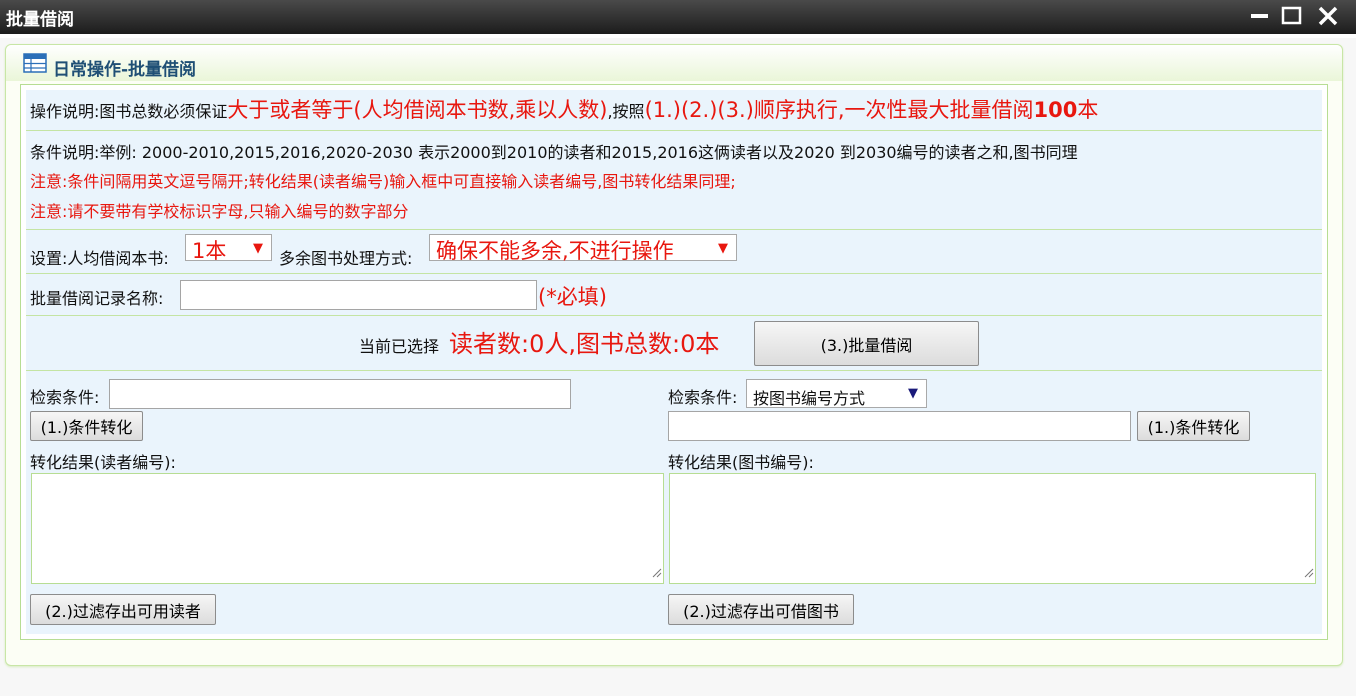  What do you see at coordinates (992, 528) in the screenshot?
I see `book-result-textarea` at bounding box center [992, 528].